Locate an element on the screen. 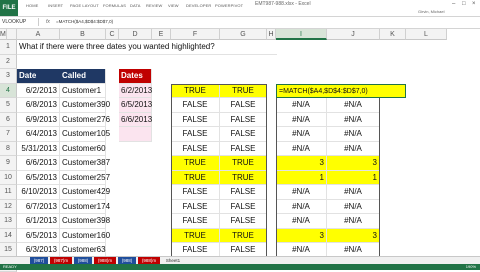  column-header-b: B is located at coordinates (83, 34).